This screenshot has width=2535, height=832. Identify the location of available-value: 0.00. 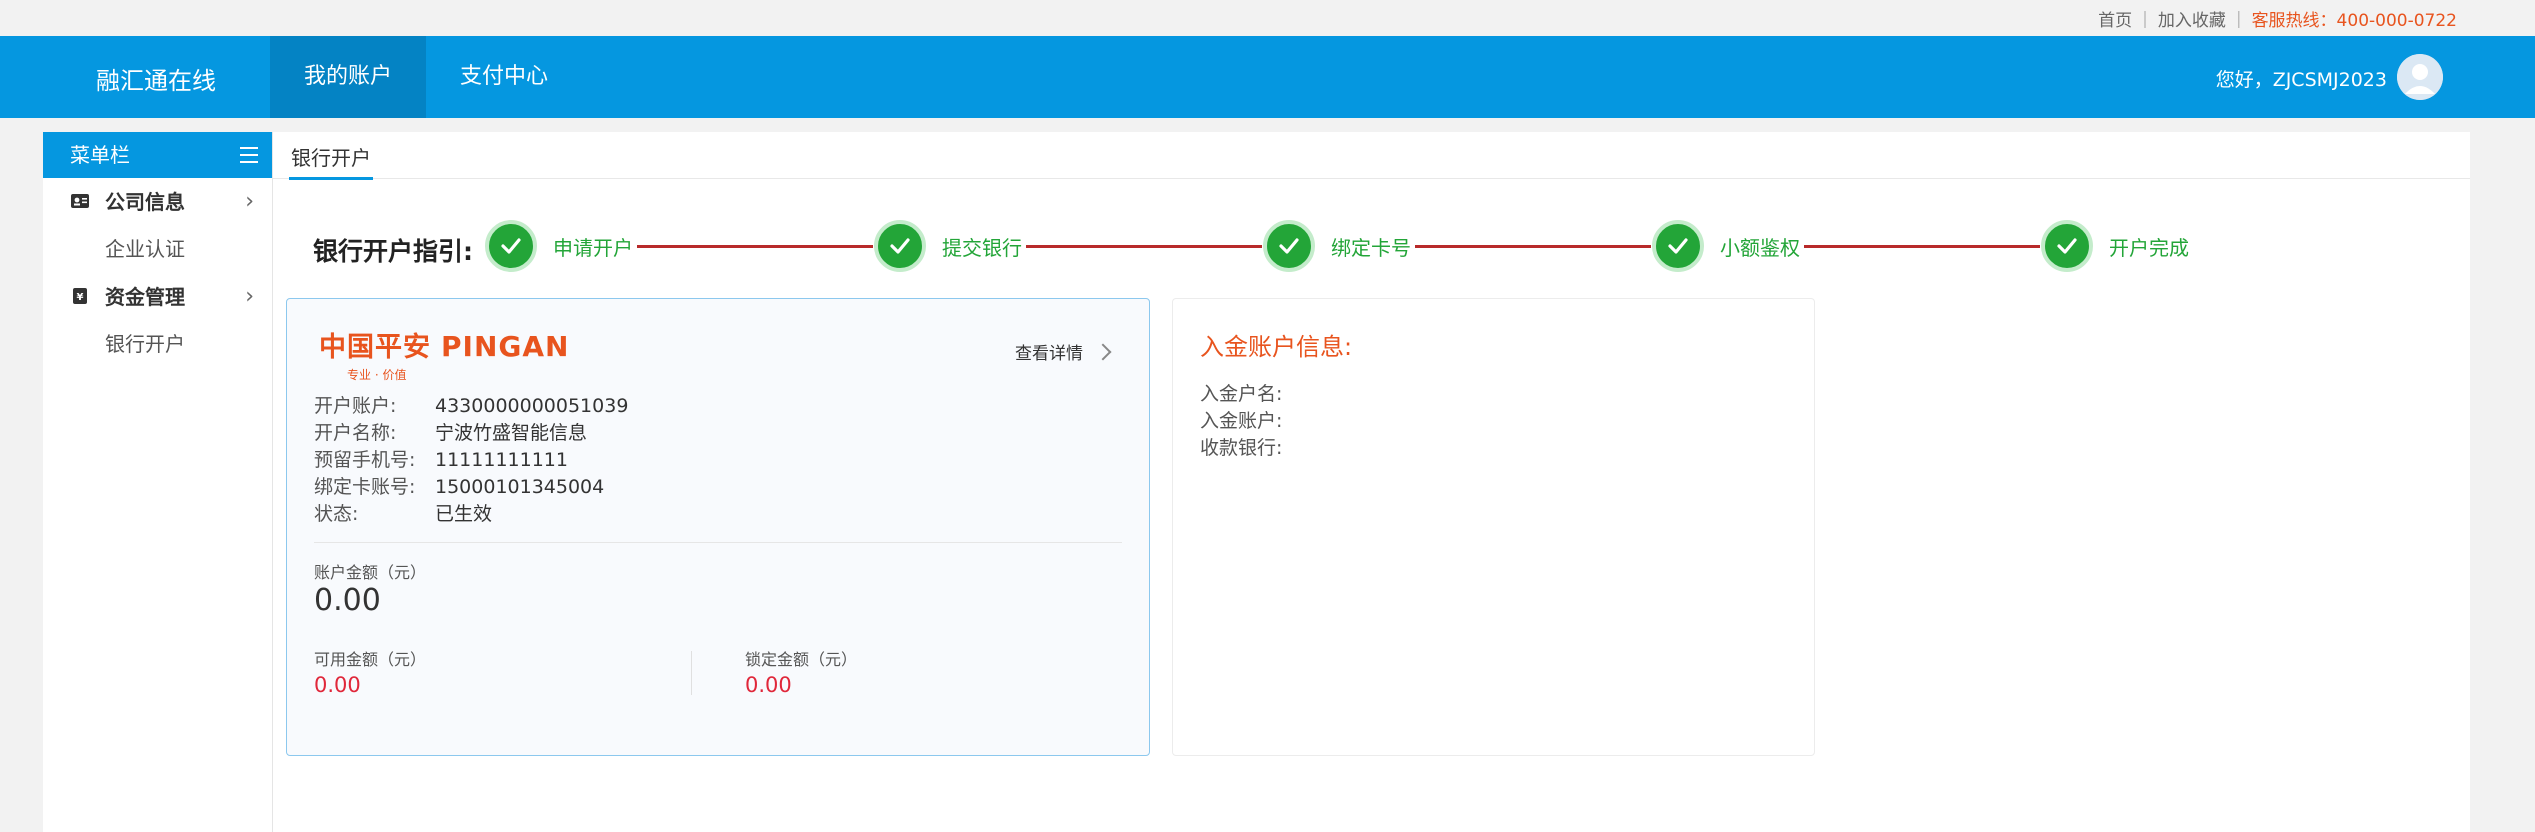
(337, 685).